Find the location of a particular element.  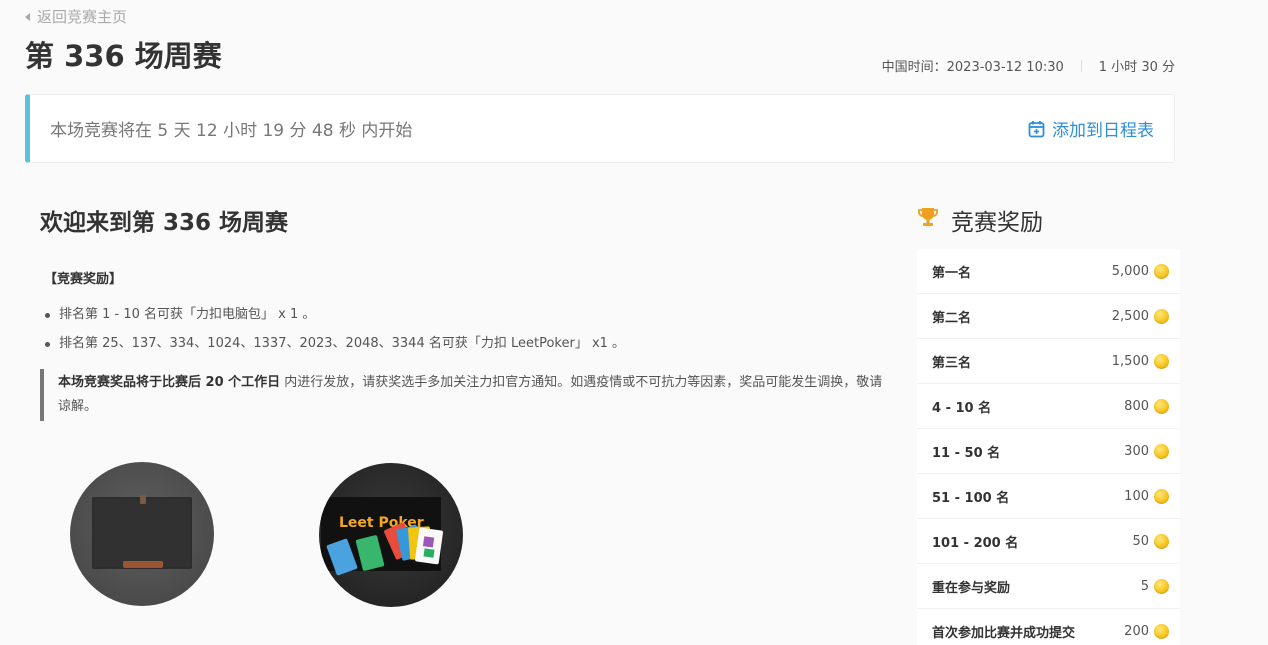

caret-left-icon is located at coordinates (27, 16).